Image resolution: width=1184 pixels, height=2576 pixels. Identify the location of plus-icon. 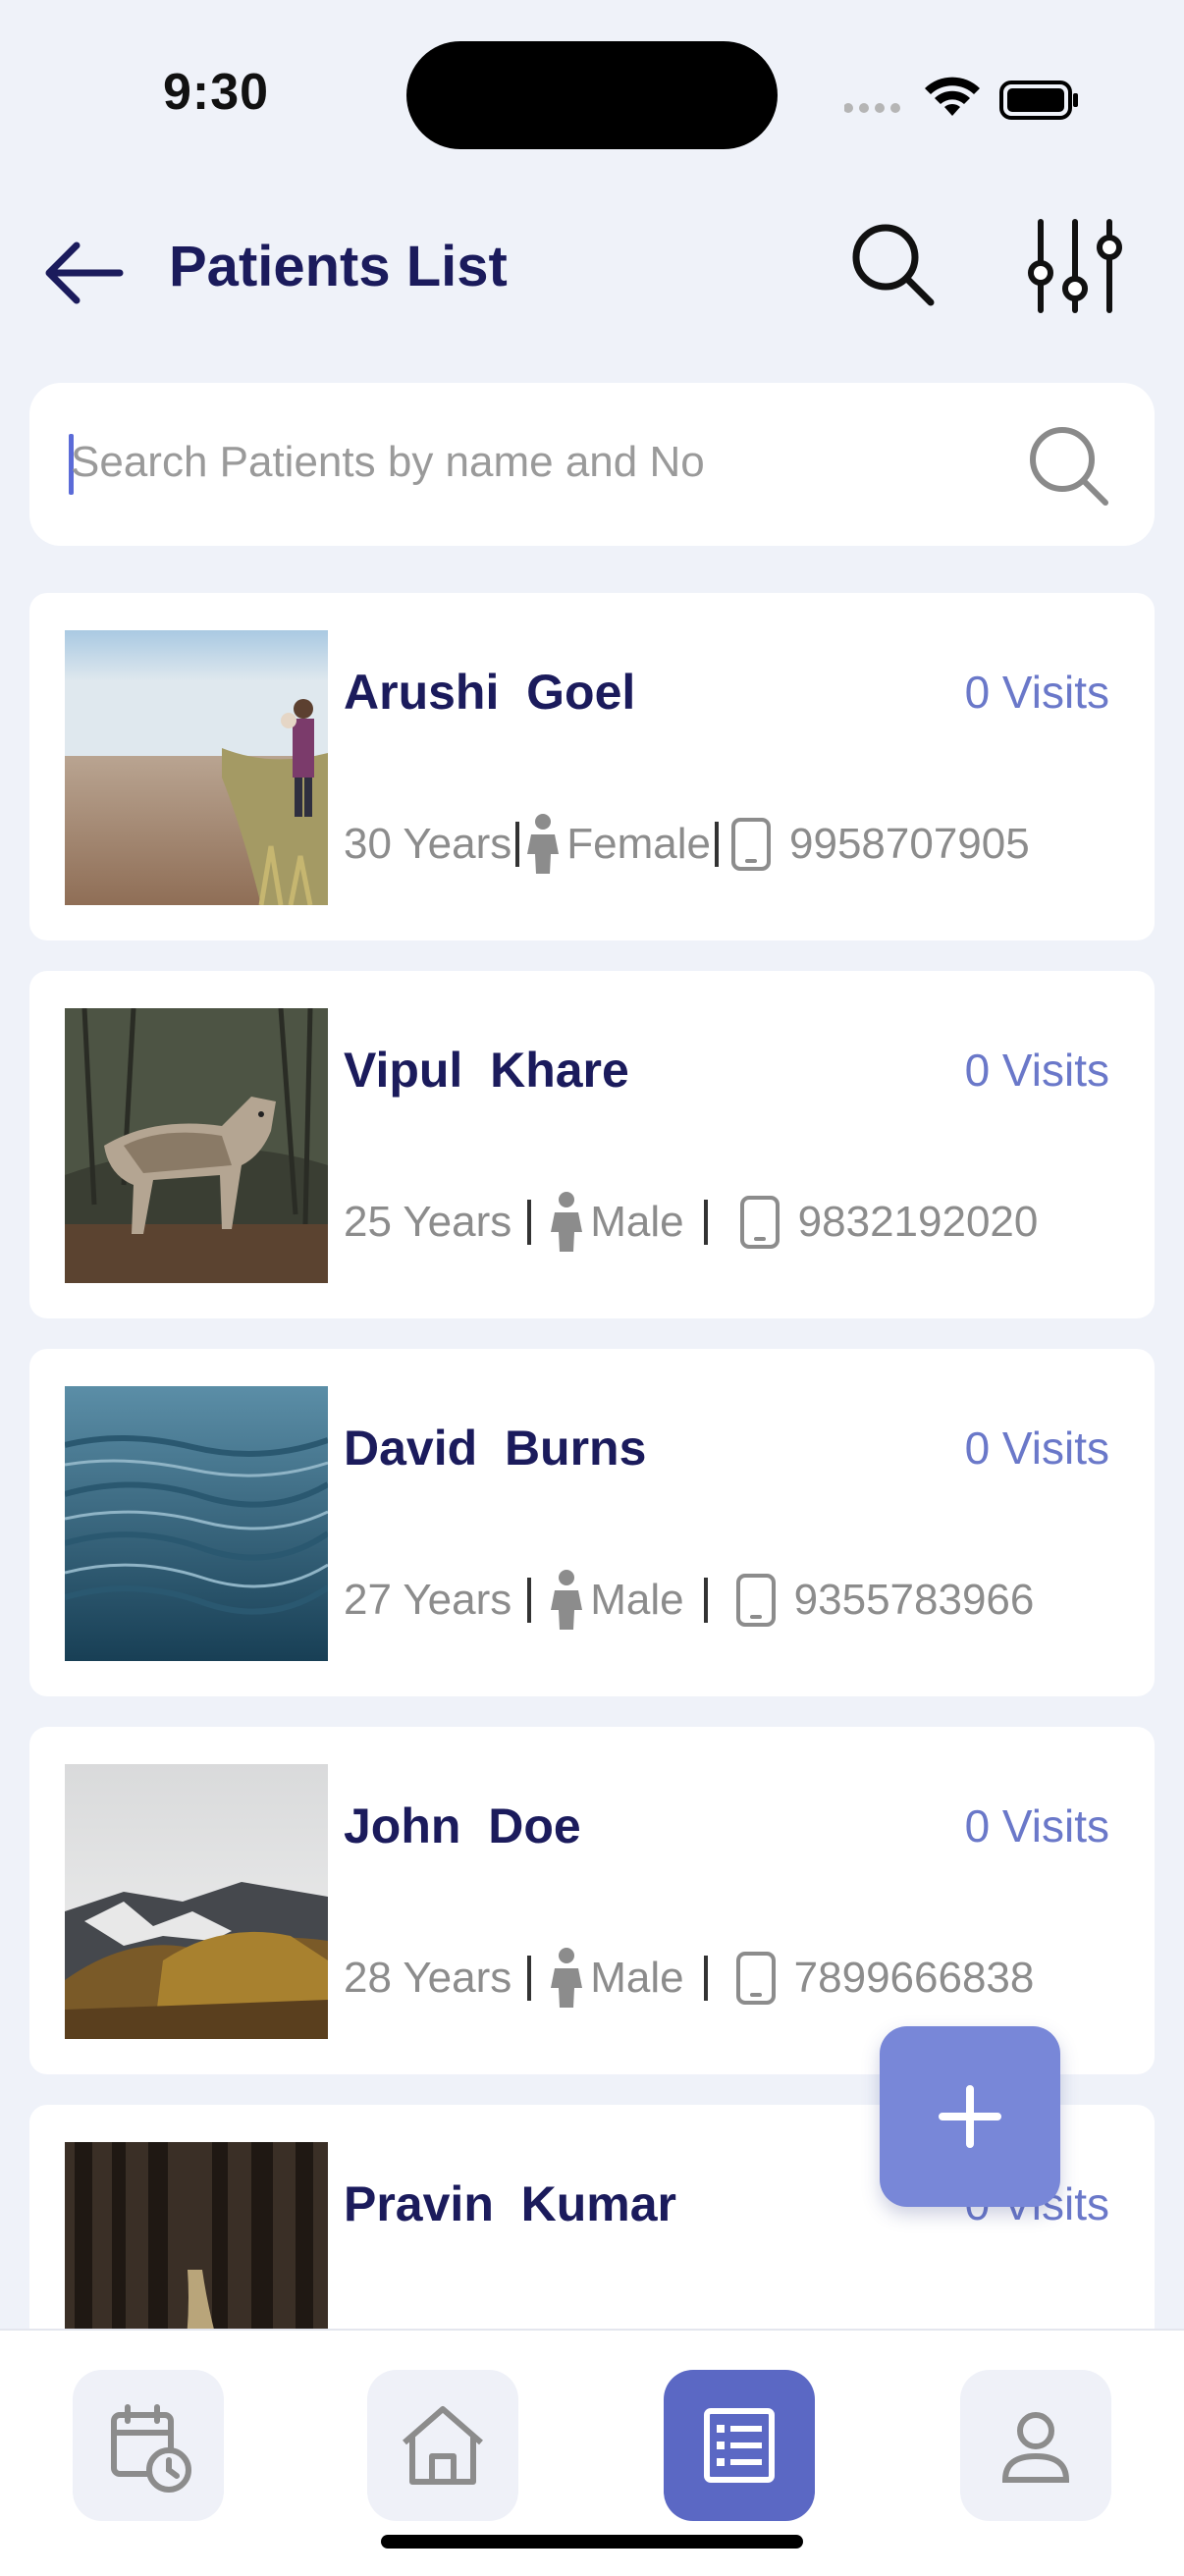
(970, 2116).